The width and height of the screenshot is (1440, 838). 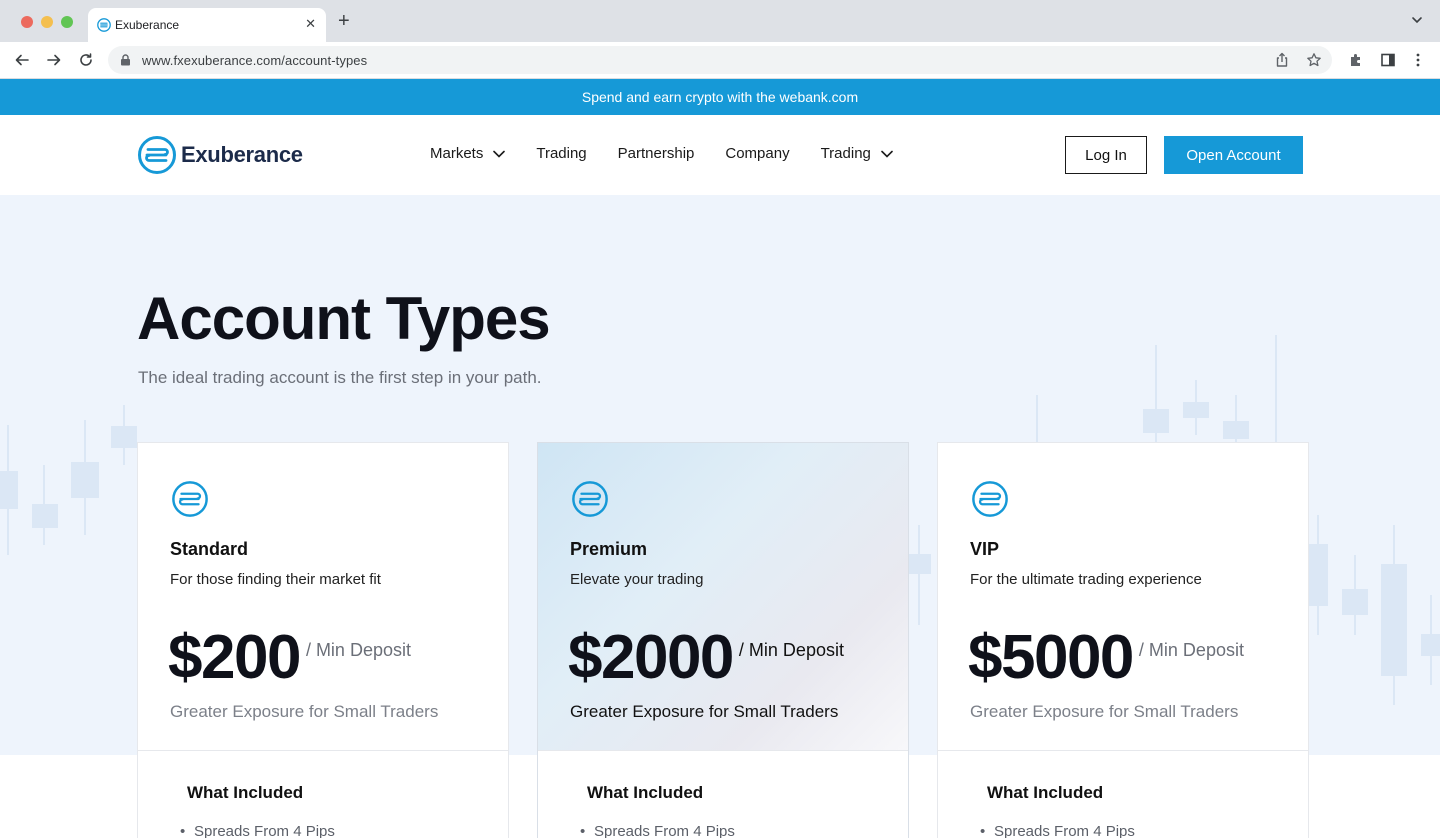 I want to click on browser-tab: Exuberance ✕, so click(x=207, y=25).